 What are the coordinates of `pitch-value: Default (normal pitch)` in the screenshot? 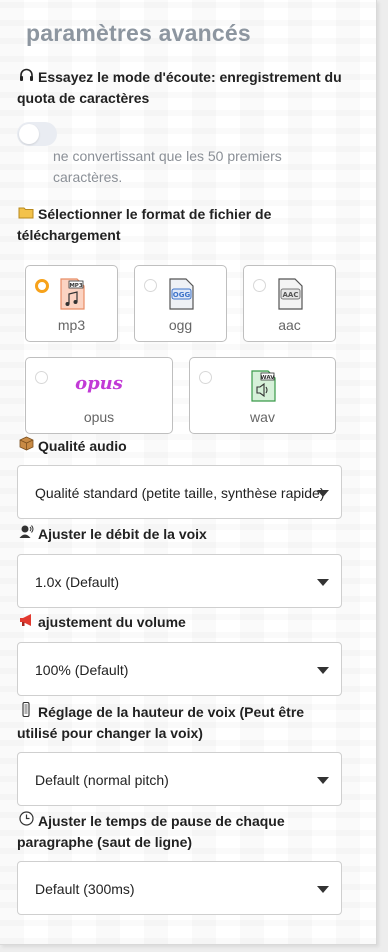 It's located at (102, 780).